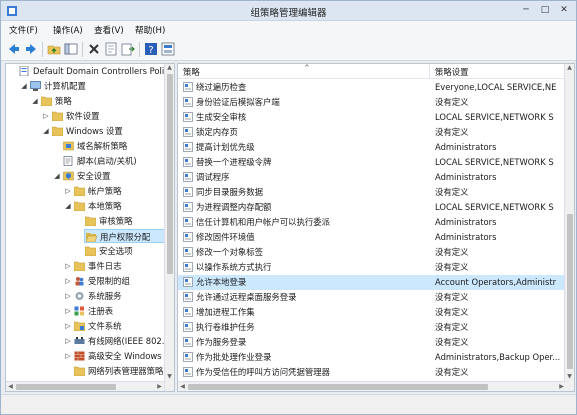 Image resolution: width=577 pixels, height=415 pixels. I want to click on tree-hscroll-thumb, so click(66, 387).